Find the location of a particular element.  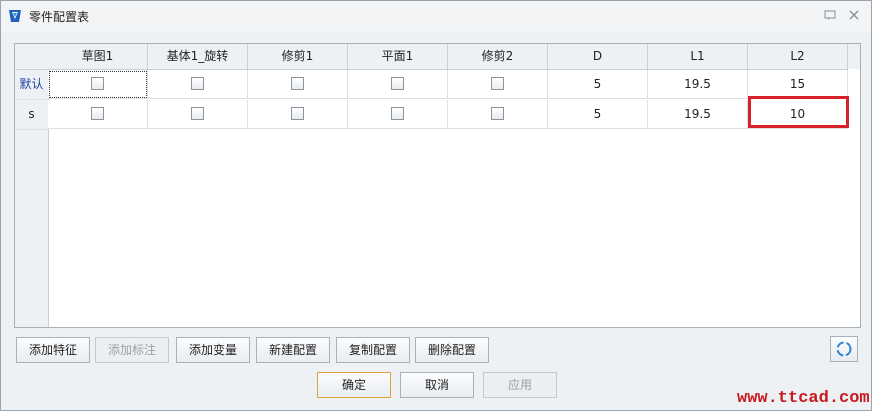

window-title: 零件配置表 is located at coordinates (59, 17).